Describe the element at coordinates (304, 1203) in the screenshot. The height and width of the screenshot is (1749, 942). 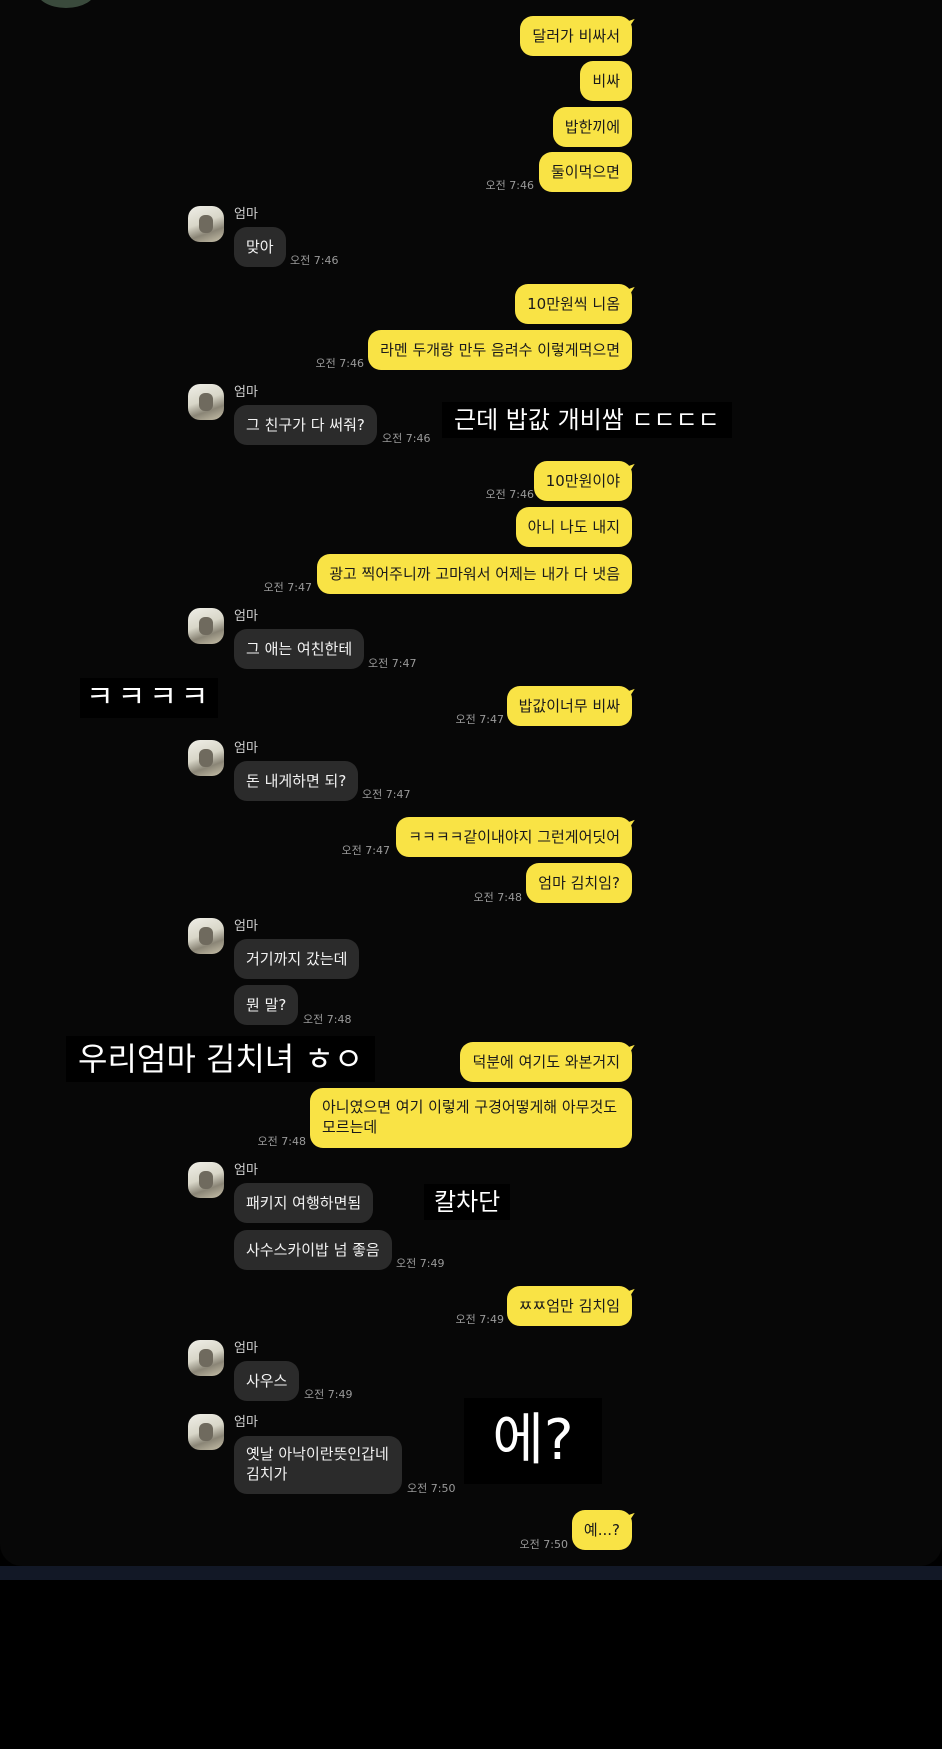
I see `message-bubble-theirs: 패키지 여행하면됨` at that location.